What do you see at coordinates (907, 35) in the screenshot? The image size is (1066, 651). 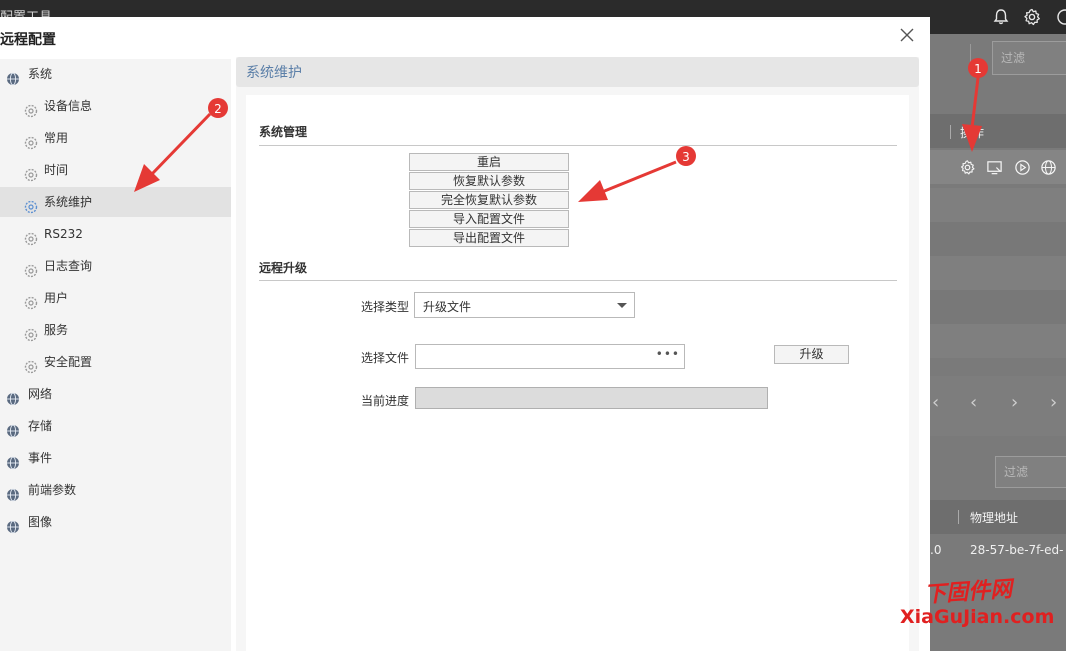 I see `close-icon` at bounding box center [907, 35].